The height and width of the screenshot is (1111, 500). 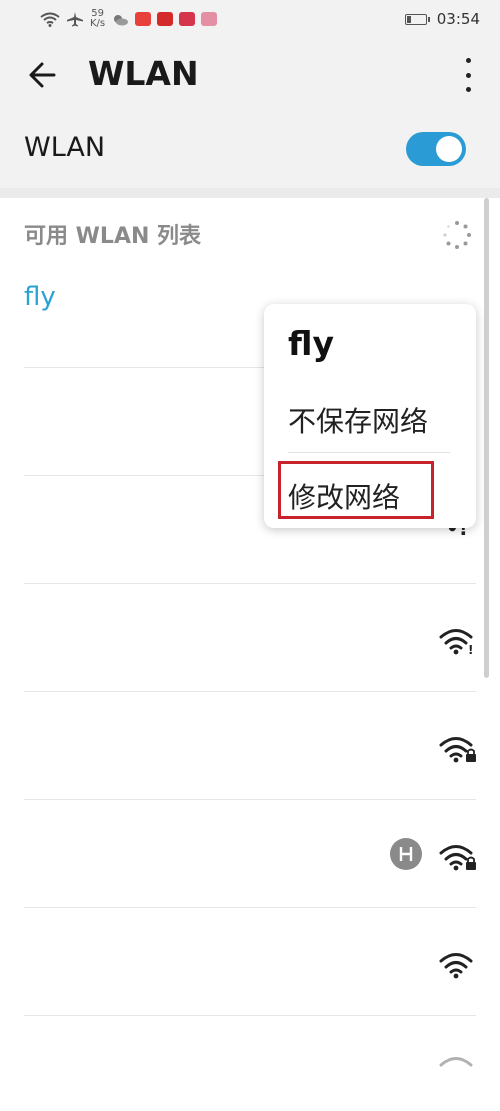 I want to click on wlan-switch, so click(x=436, y=149).